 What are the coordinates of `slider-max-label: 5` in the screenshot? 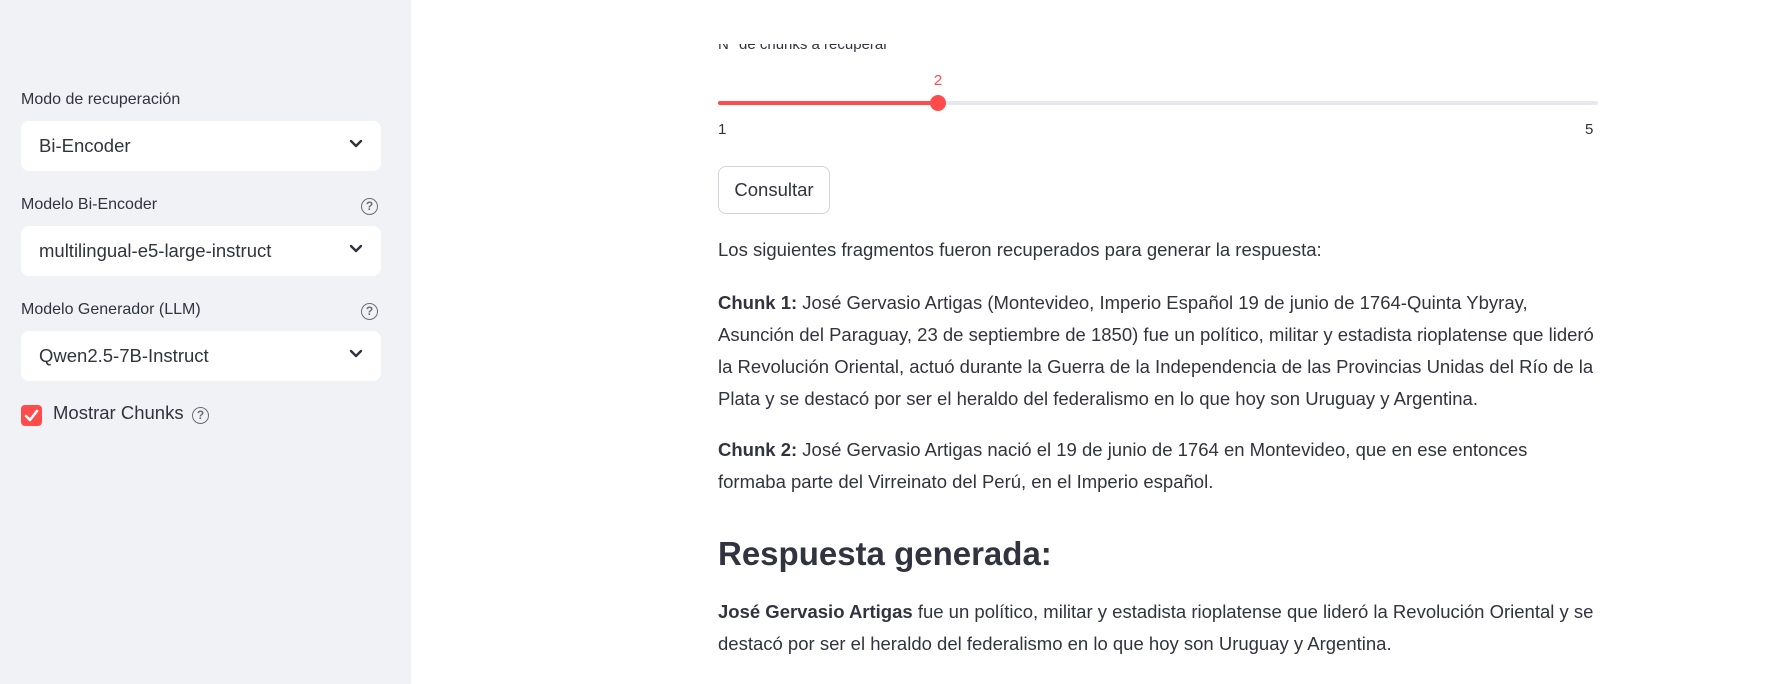 It's located at (1589, 129).